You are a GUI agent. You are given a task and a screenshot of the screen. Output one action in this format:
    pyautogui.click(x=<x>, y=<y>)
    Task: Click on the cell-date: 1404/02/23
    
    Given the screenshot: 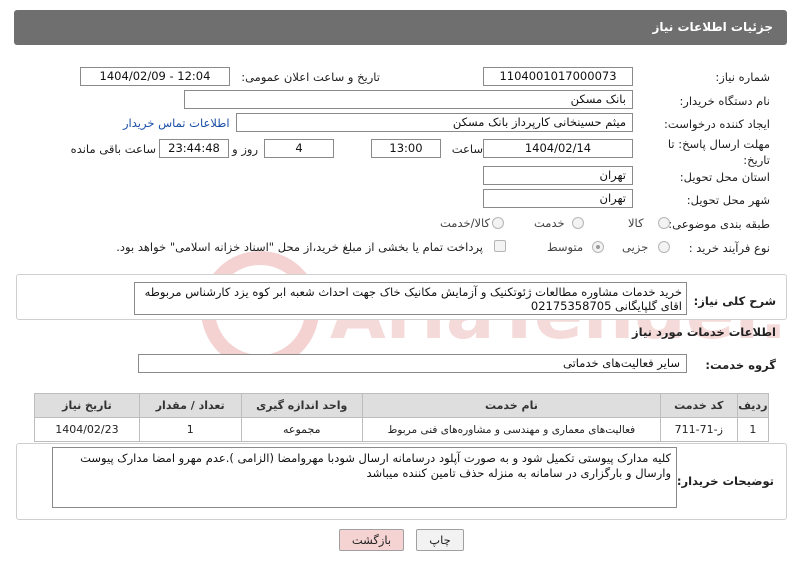 What is the action you would take?
    pyautogui.click(x=87, y=429)
    